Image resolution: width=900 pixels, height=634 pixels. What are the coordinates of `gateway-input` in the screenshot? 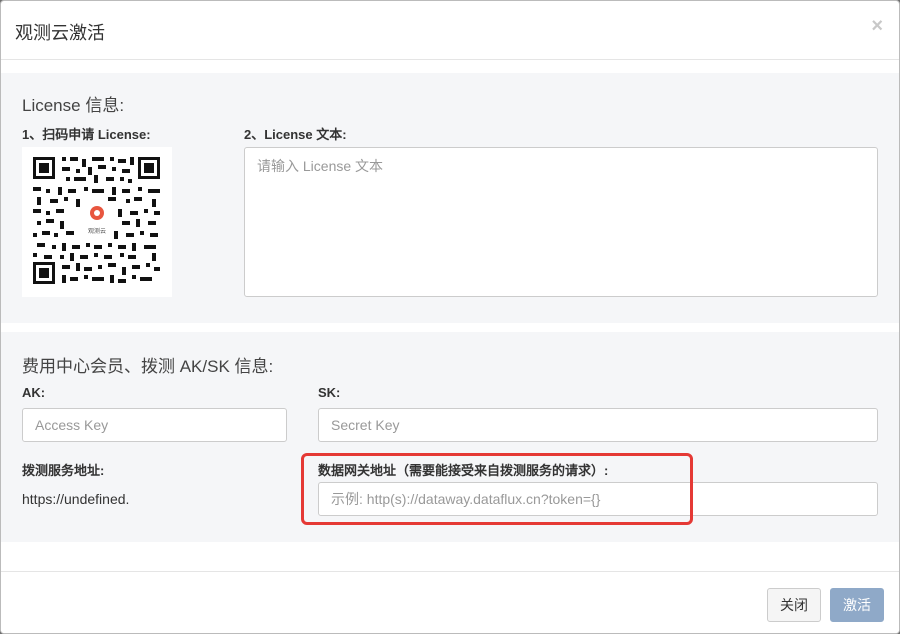 It's located at (598, 499).